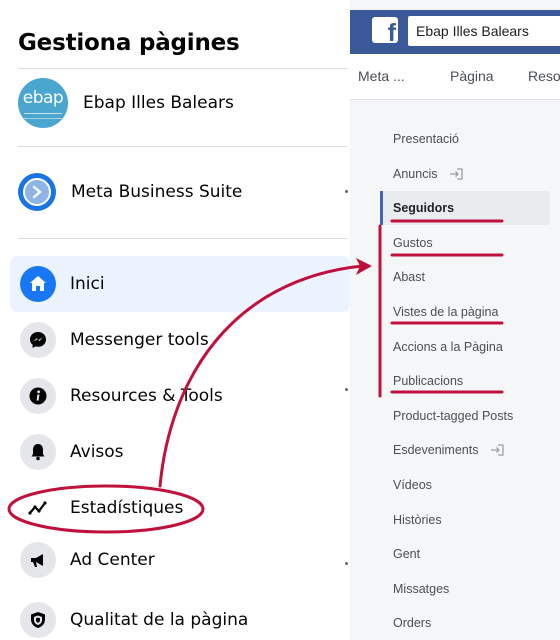 Image resolution: width=560 pixels, height=640 pixels. Describe the element at coordinates (158, 103) in the screenshot. I see `page-name: Ebap Illes Balears` at that location.